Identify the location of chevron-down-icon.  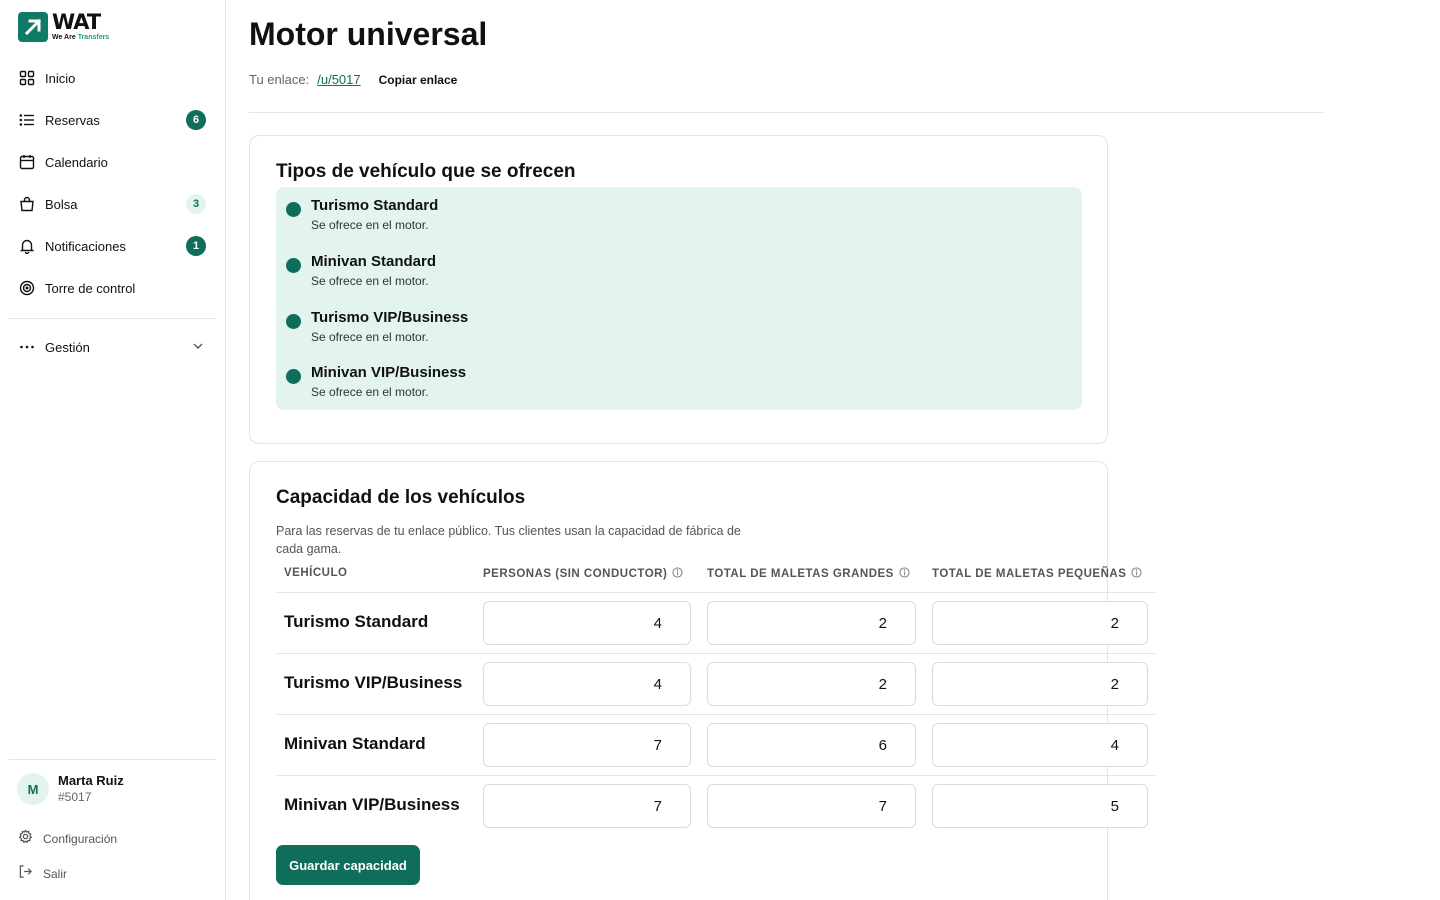
(198, 348).